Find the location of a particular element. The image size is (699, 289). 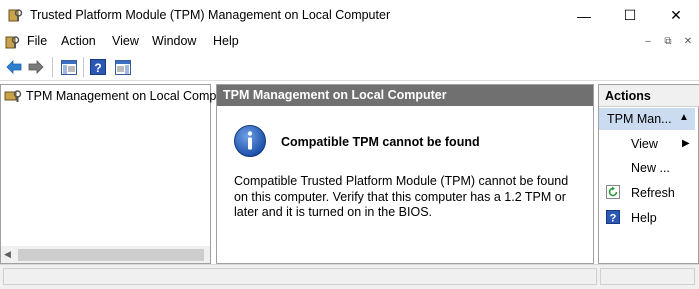

app-tpm-icon is located at coordinates (15, 15).